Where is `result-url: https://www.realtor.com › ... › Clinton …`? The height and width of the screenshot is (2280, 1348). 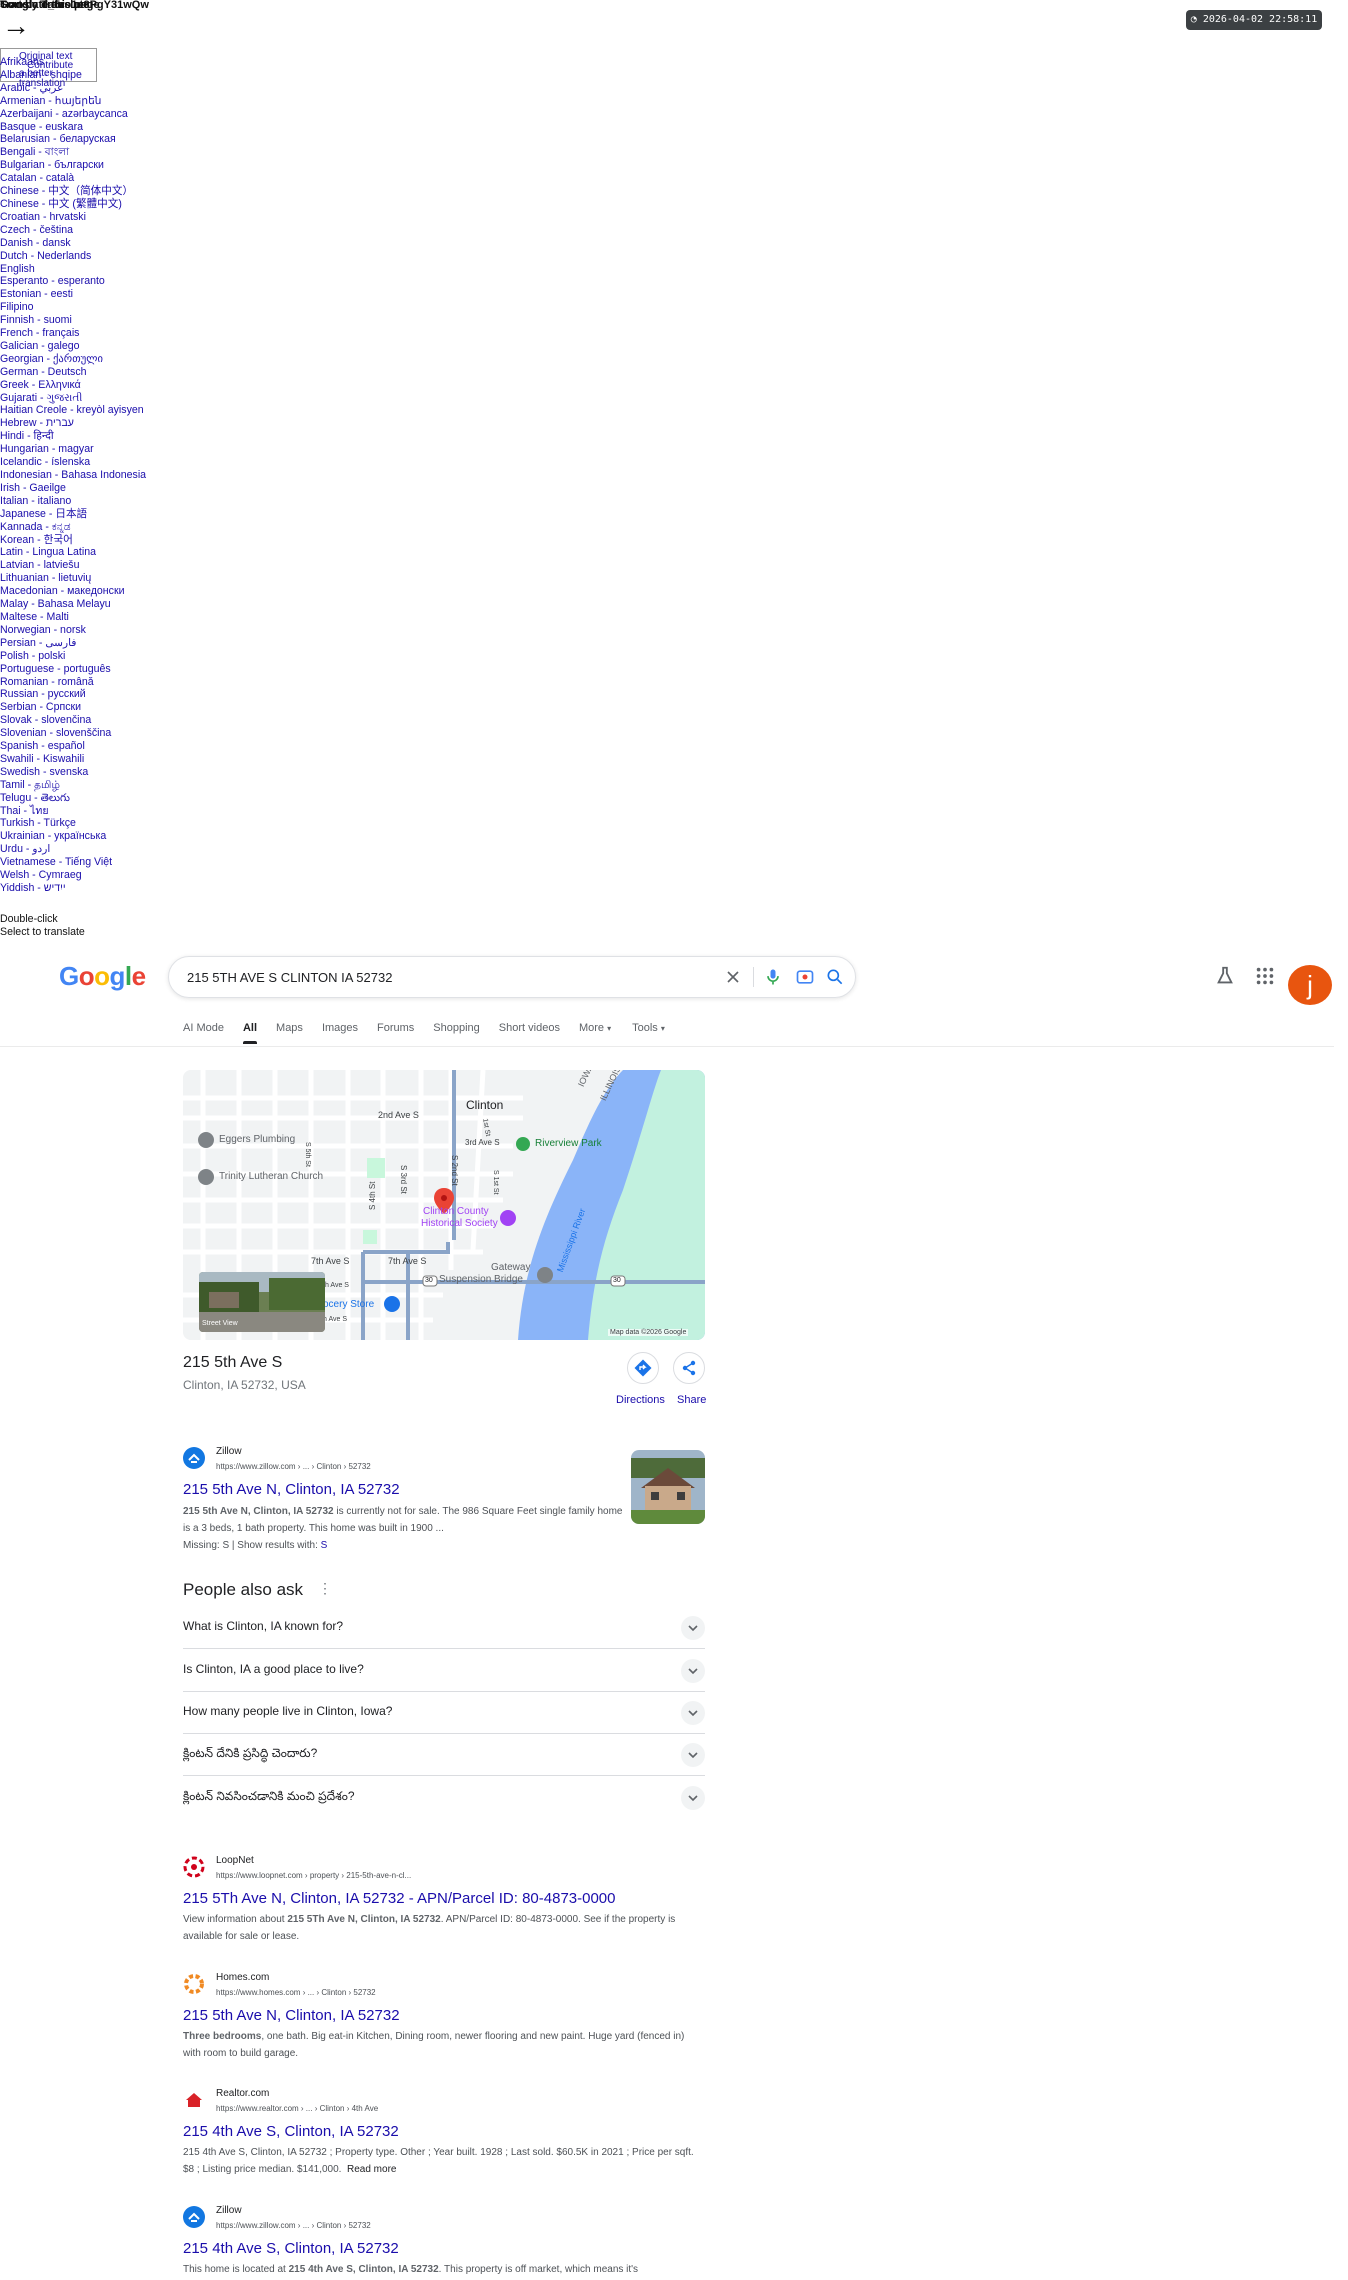
result-url: https://www.realtor.com › ... › Clinton … is located at coordinates (297, 2108).